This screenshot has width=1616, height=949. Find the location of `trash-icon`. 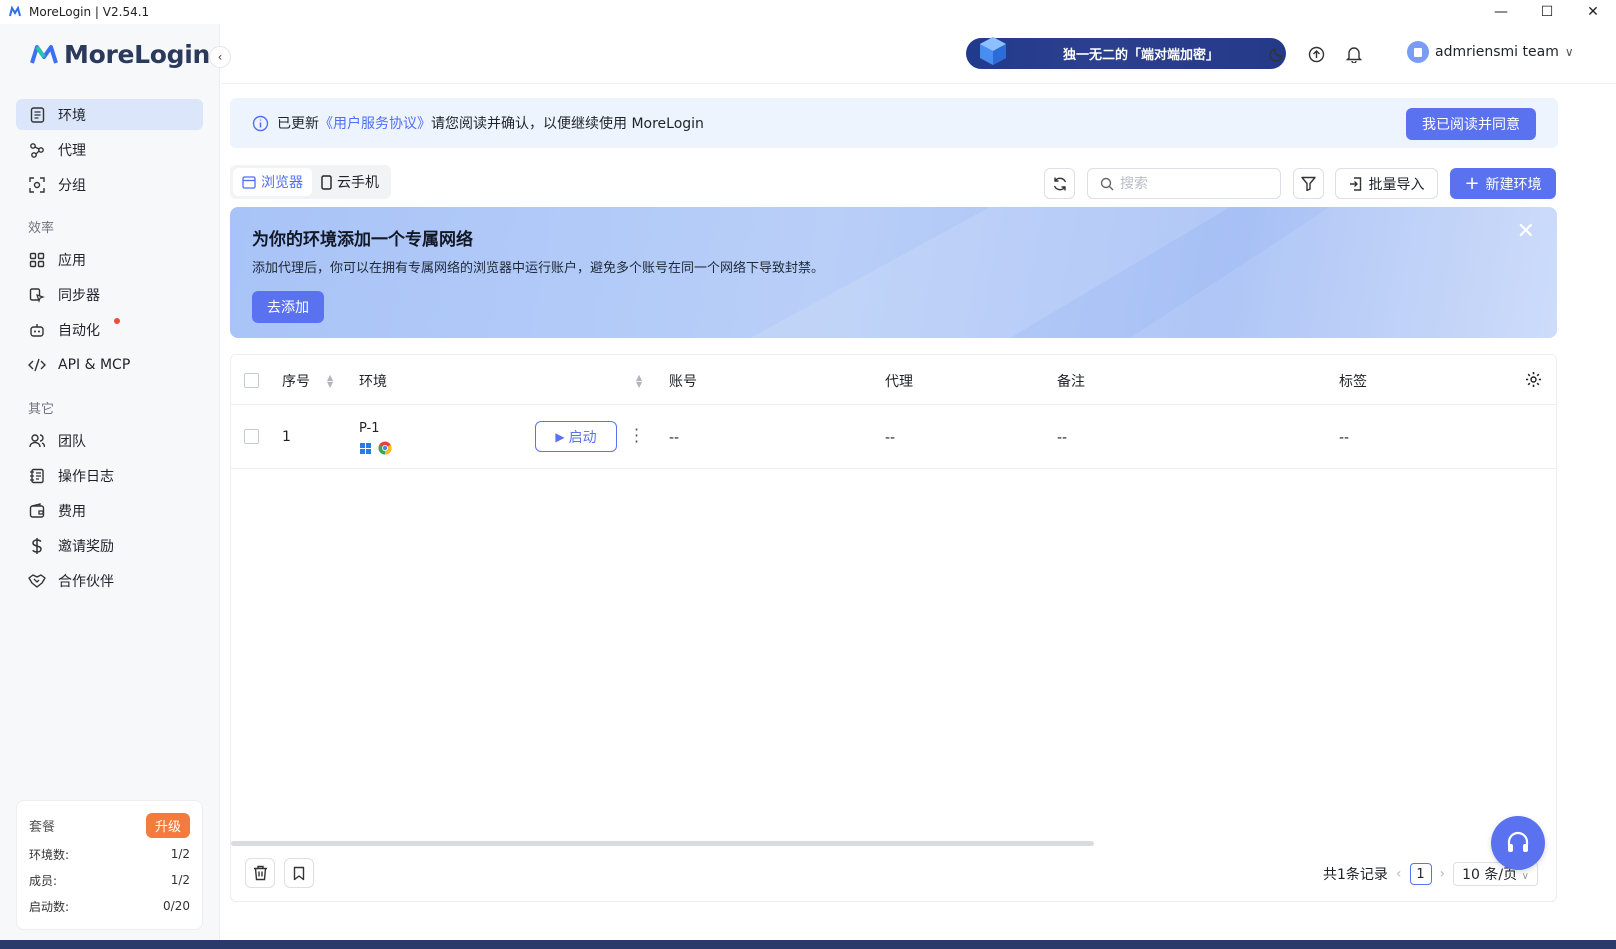

trash-icon is located at coordinates (260, 873).